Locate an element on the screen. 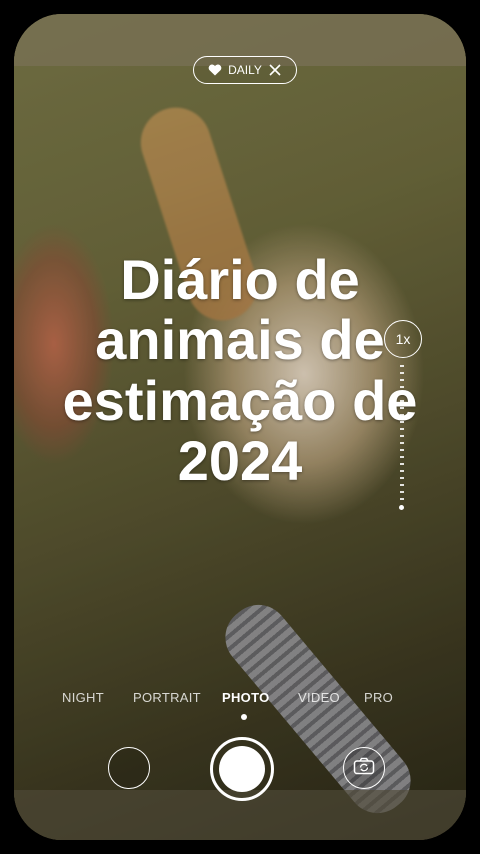  zoom-slider-handle is located at coordinates (401, 507).